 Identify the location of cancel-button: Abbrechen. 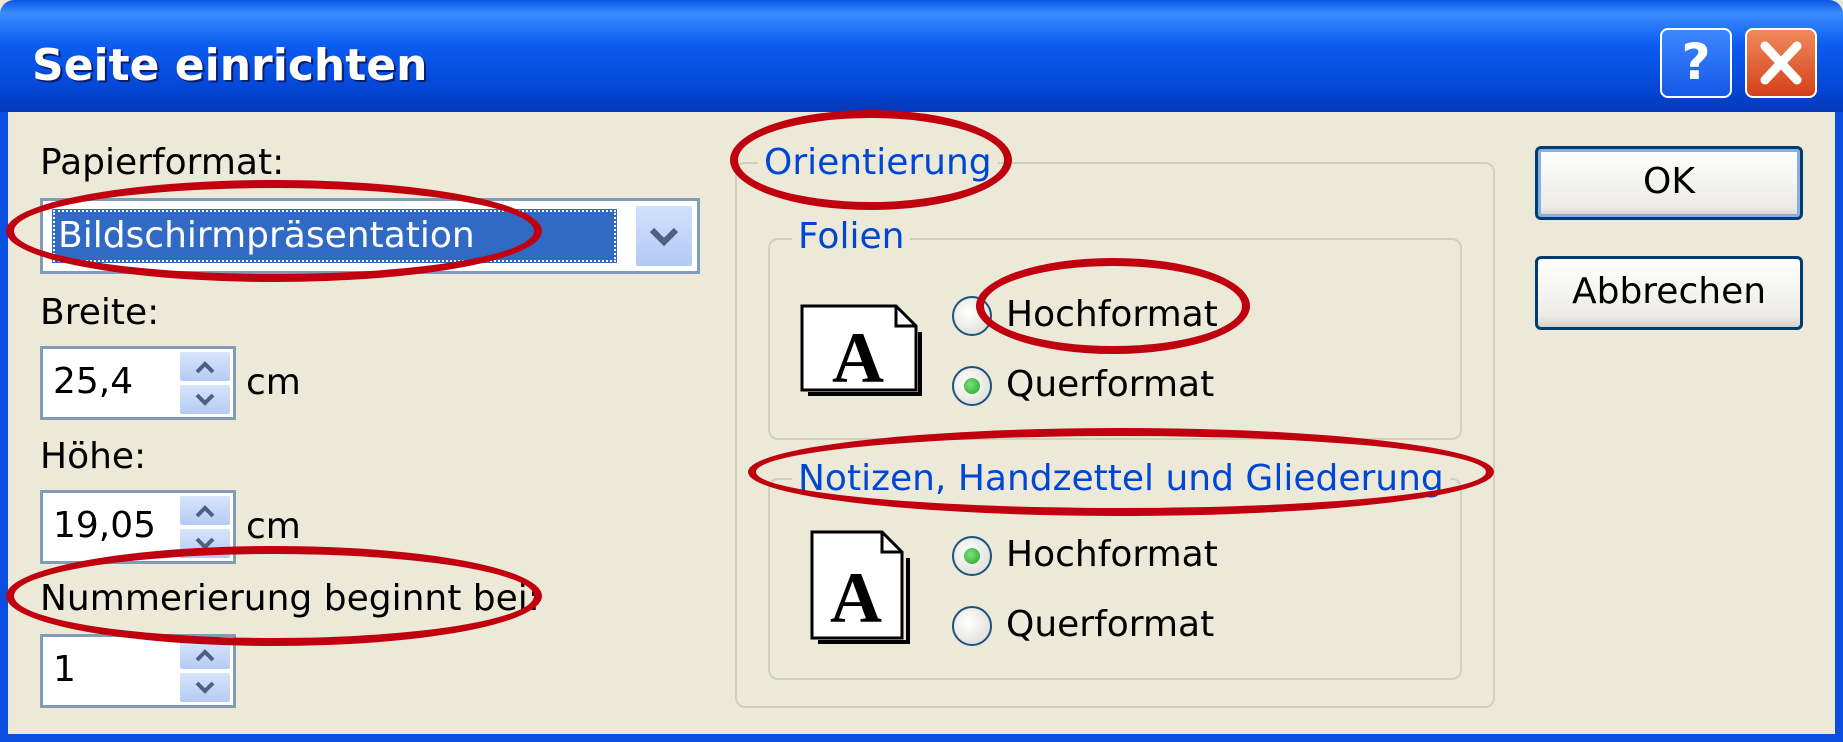
(1669, 293).